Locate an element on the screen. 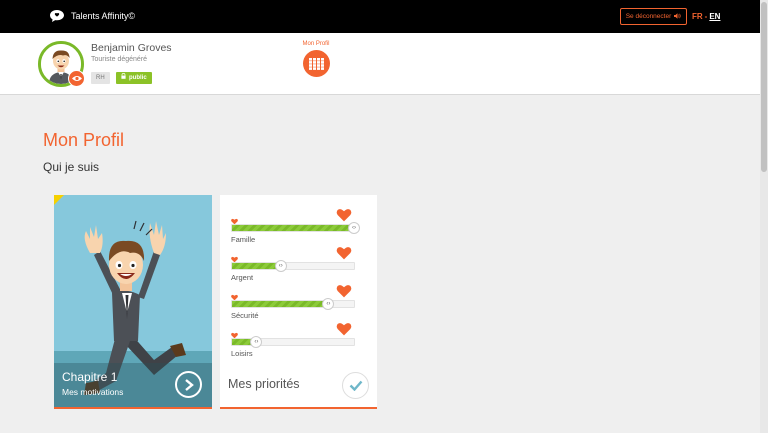  logout-label: Se déconnecter is located at coordinates (648, 16).